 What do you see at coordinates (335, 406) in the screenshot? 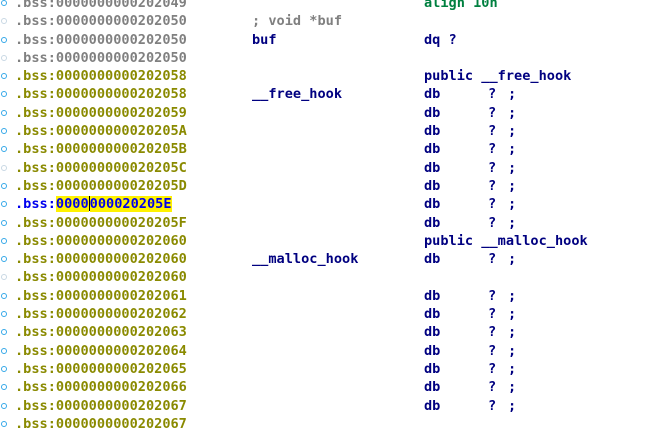
I see `listing-row: .bss:0000000000202067 db?;` at bounding box center [335, 406].